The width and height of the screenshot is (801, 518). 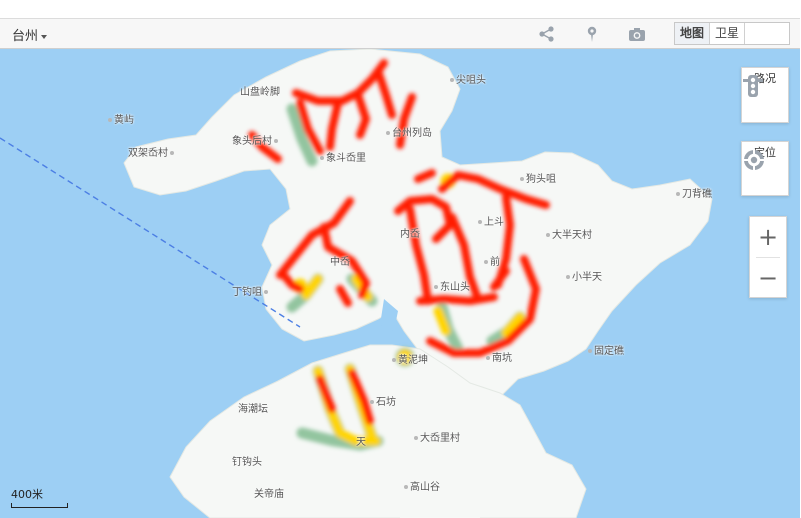 I want to click on place-label: 大岙里村, so click(x=436, y=436).